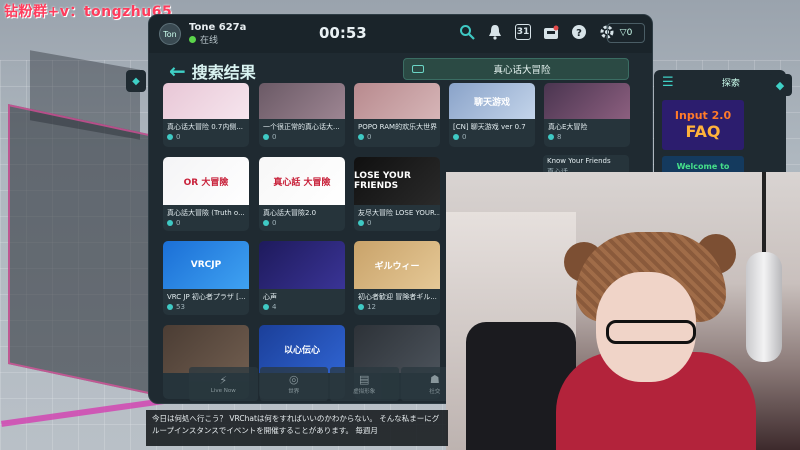 This screenshot has width=800, height=450. What do you see at coordinates (274, 307) in the screenshot?
I see `count-value: 4` at bounding box center [274, 307].